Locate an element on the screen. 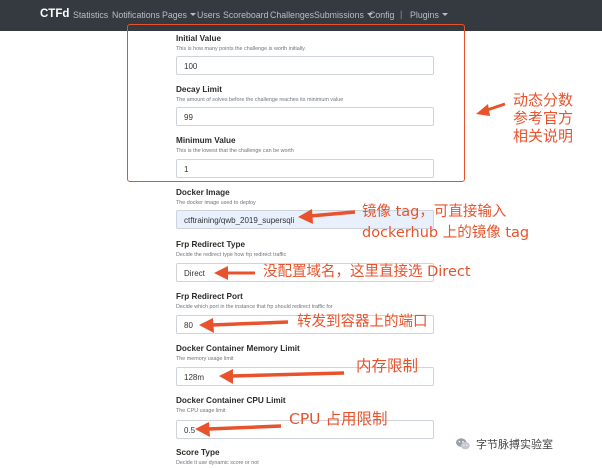 The image size is (602, 468). arrow-docker-image is located at coordinates (327, 216).